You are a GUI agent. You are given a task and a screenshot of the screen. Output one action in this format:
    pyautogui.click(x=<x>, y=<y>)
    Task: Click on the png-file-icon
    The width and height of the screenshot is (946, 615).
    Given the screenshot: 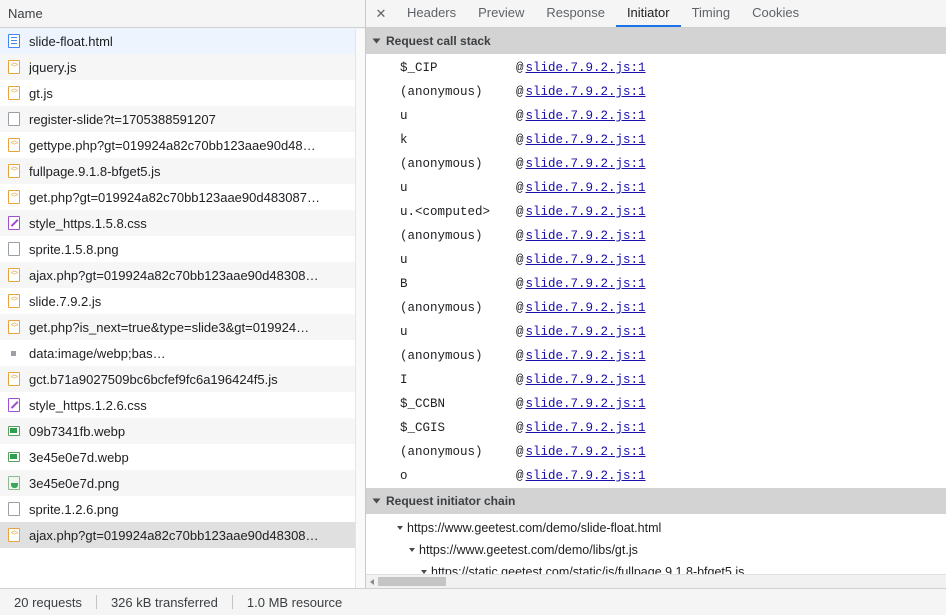 What is the action you would take?
    pyautogui.click(x=15, y=483)
    